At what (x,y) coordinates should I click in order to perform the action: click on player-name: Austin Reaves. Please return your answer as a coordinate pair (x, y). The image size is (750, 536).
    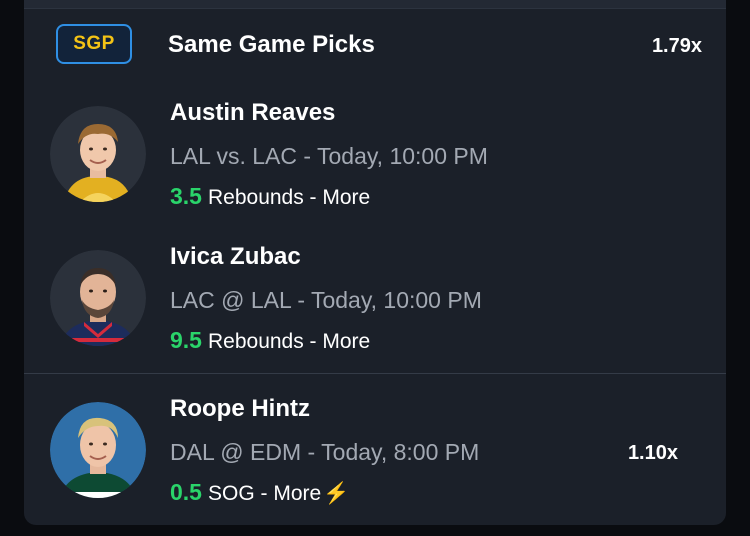
    Looking at the image, I should click on (253, 112).